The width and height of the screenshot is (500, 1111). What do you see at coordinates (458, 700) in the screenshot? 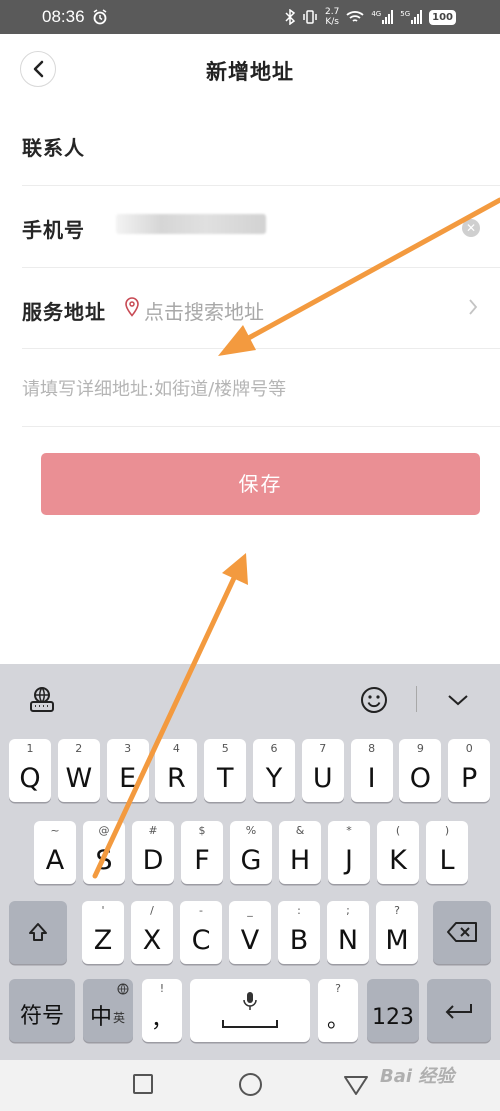
I see `collapse-keyboard-icon` at bounding box center [458, 700].